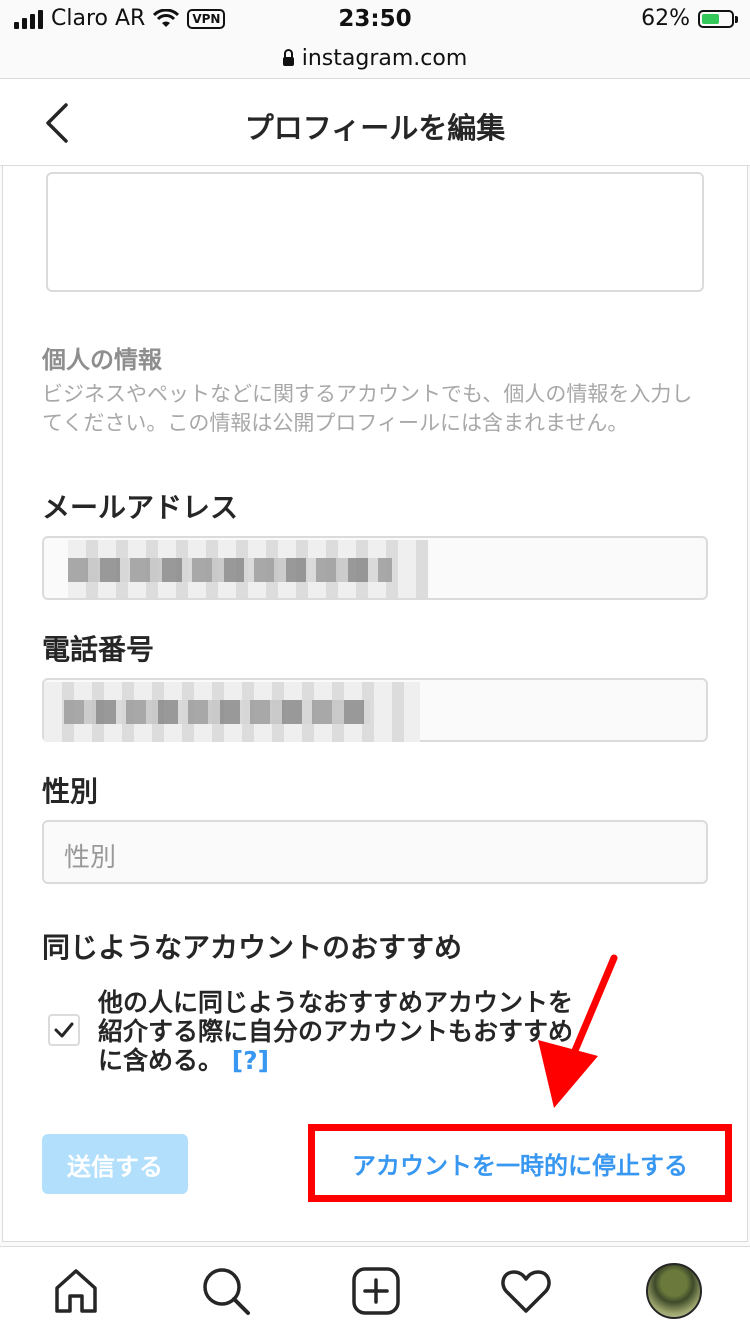  Describe the element at coordinates (718, 18) in the screenshot. I see `battery-icon` at that location.